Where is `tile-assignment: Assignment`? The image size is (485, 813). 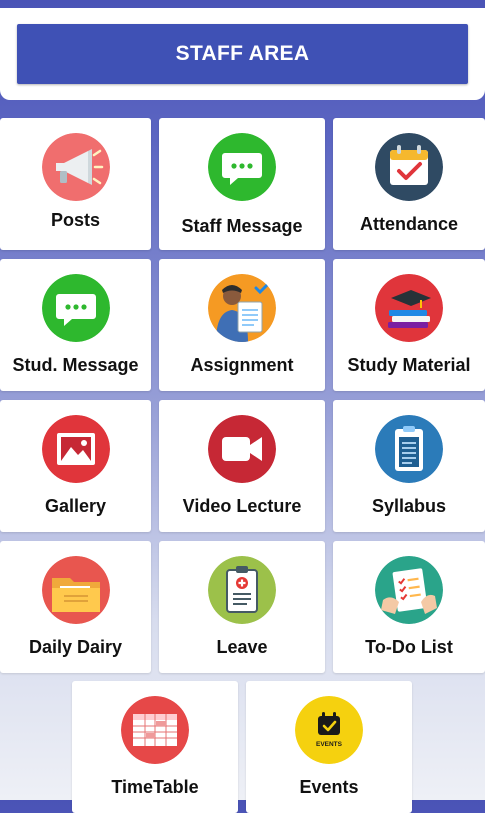
tile-assignment: Assignment is located at coordinates (242, 325).